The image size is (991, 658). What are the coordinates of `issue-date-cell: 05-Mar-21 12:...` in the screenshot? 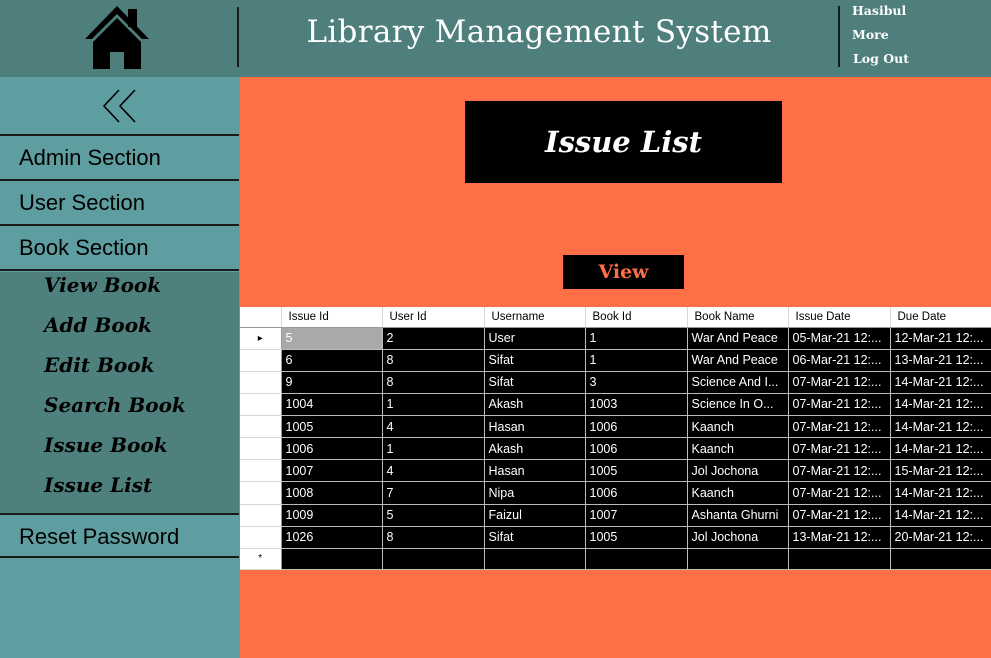 It's located at (839, 338).